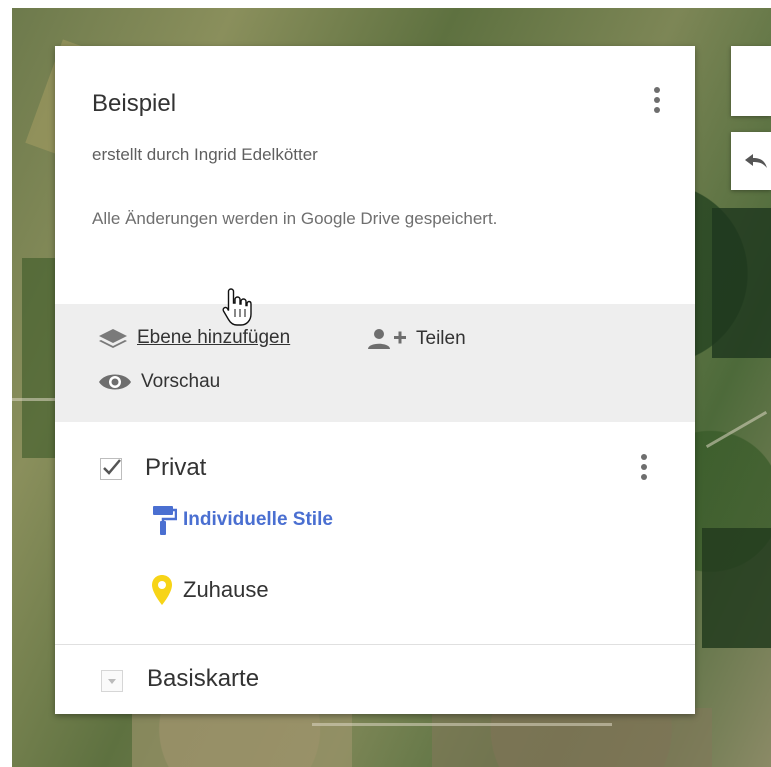 The image size is (771, 767). I want to click on individual-styles-label: Individuelle Stile, so click(258, 519).